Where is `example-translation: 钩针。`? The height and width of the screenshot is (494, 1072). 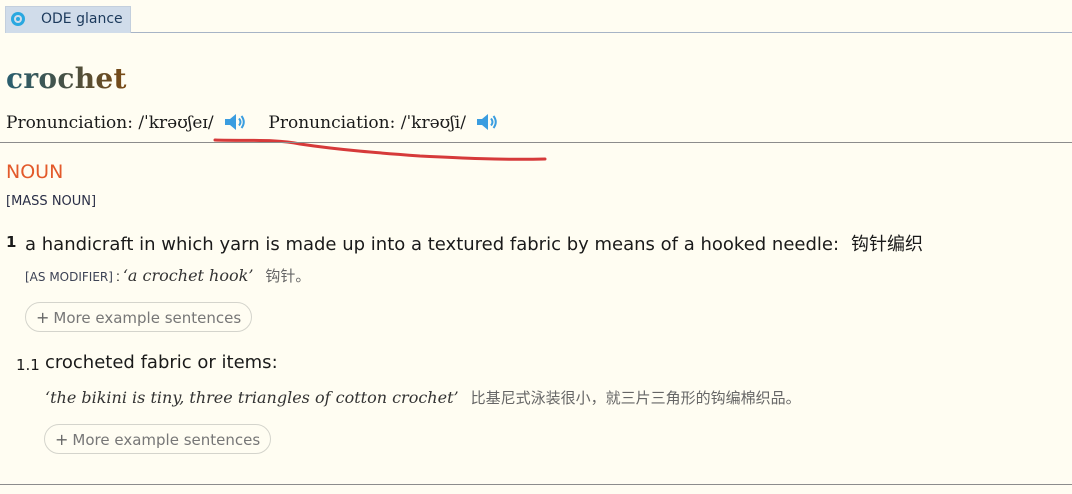 example-translation: 钩针。 is located at coordinates (288, 276).